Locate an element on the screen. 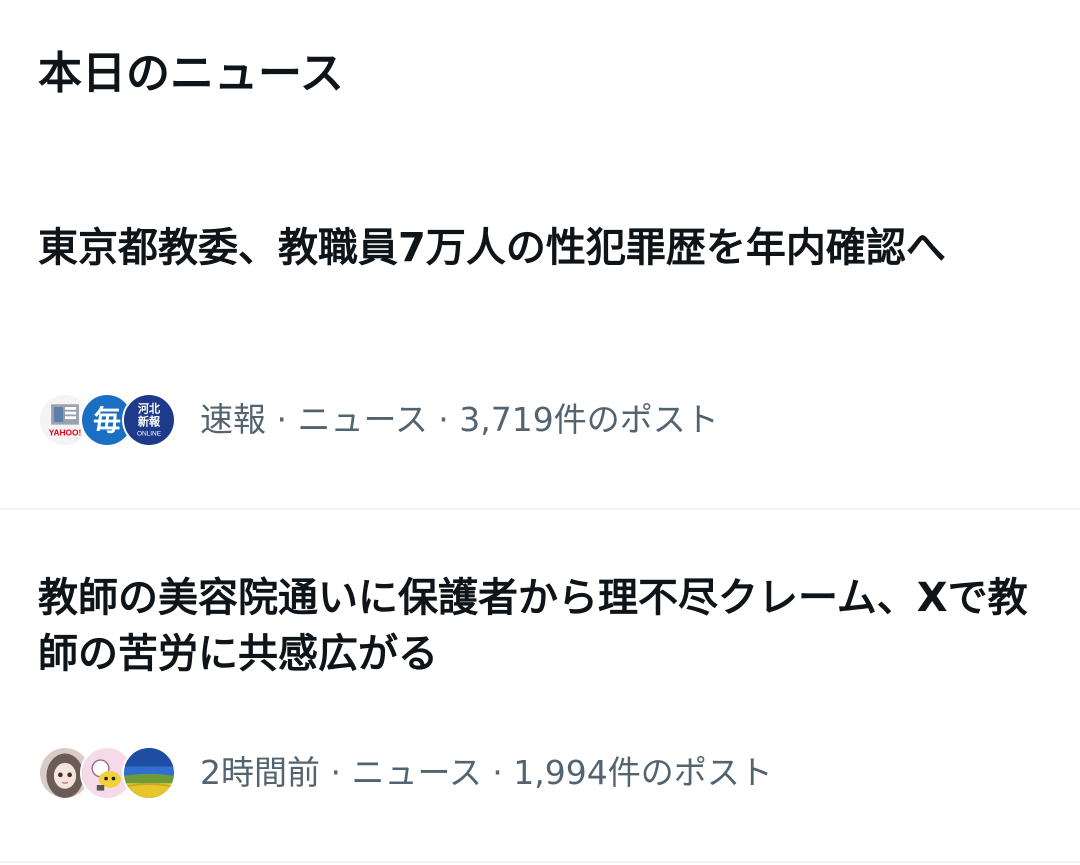 This screenshot has height=865, width=1080. kahoku-shimpo-logo-icon: 河北 新報 ONLINE is located at coordinates (149, 420).